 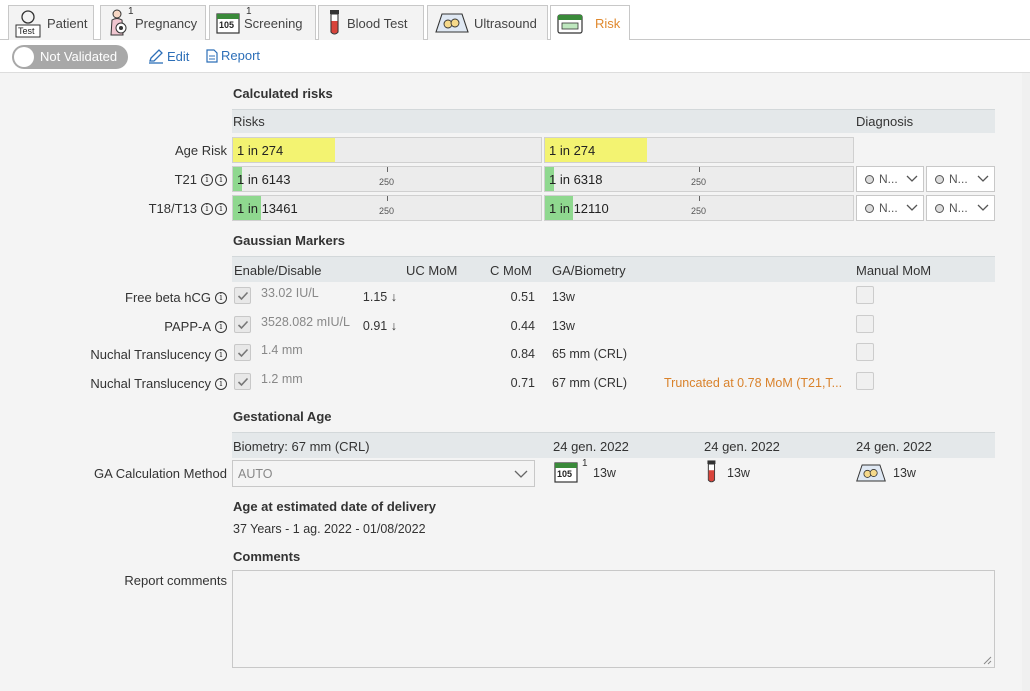 What do you see at coordinates (579, 208) in the screenshot?
I see `t18-t13-value-right: 1 in 12110` at bounding box center [579, 208].